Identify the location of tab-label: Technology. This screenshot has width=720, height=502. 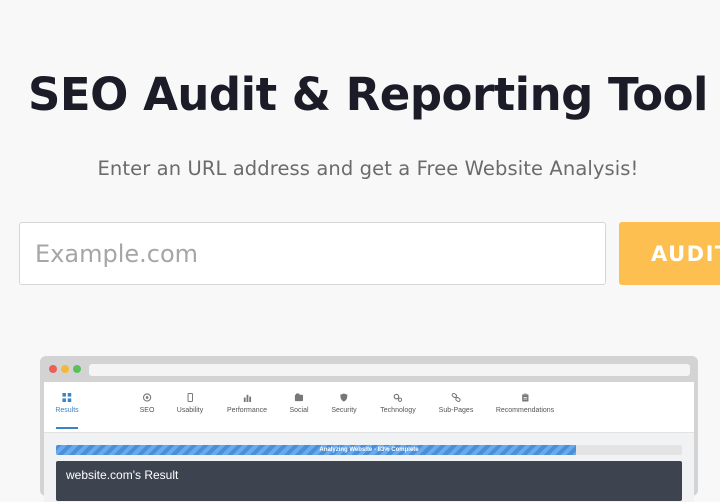
(398, 410).